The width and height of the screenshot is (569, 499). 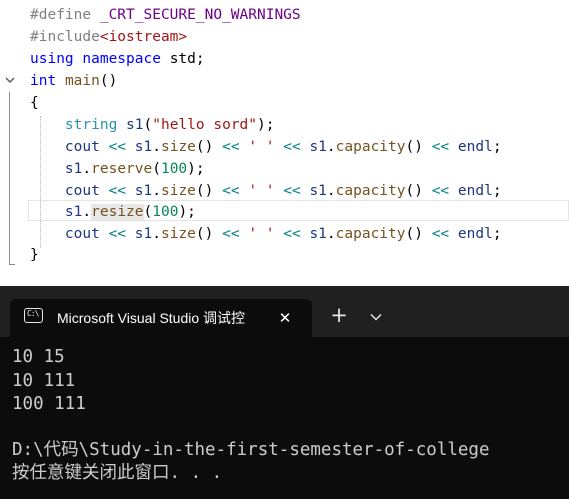 What do you see at coordinates (52, 59) in the screenshot?
I see `keyword: using` at bounding box center [52, 59].